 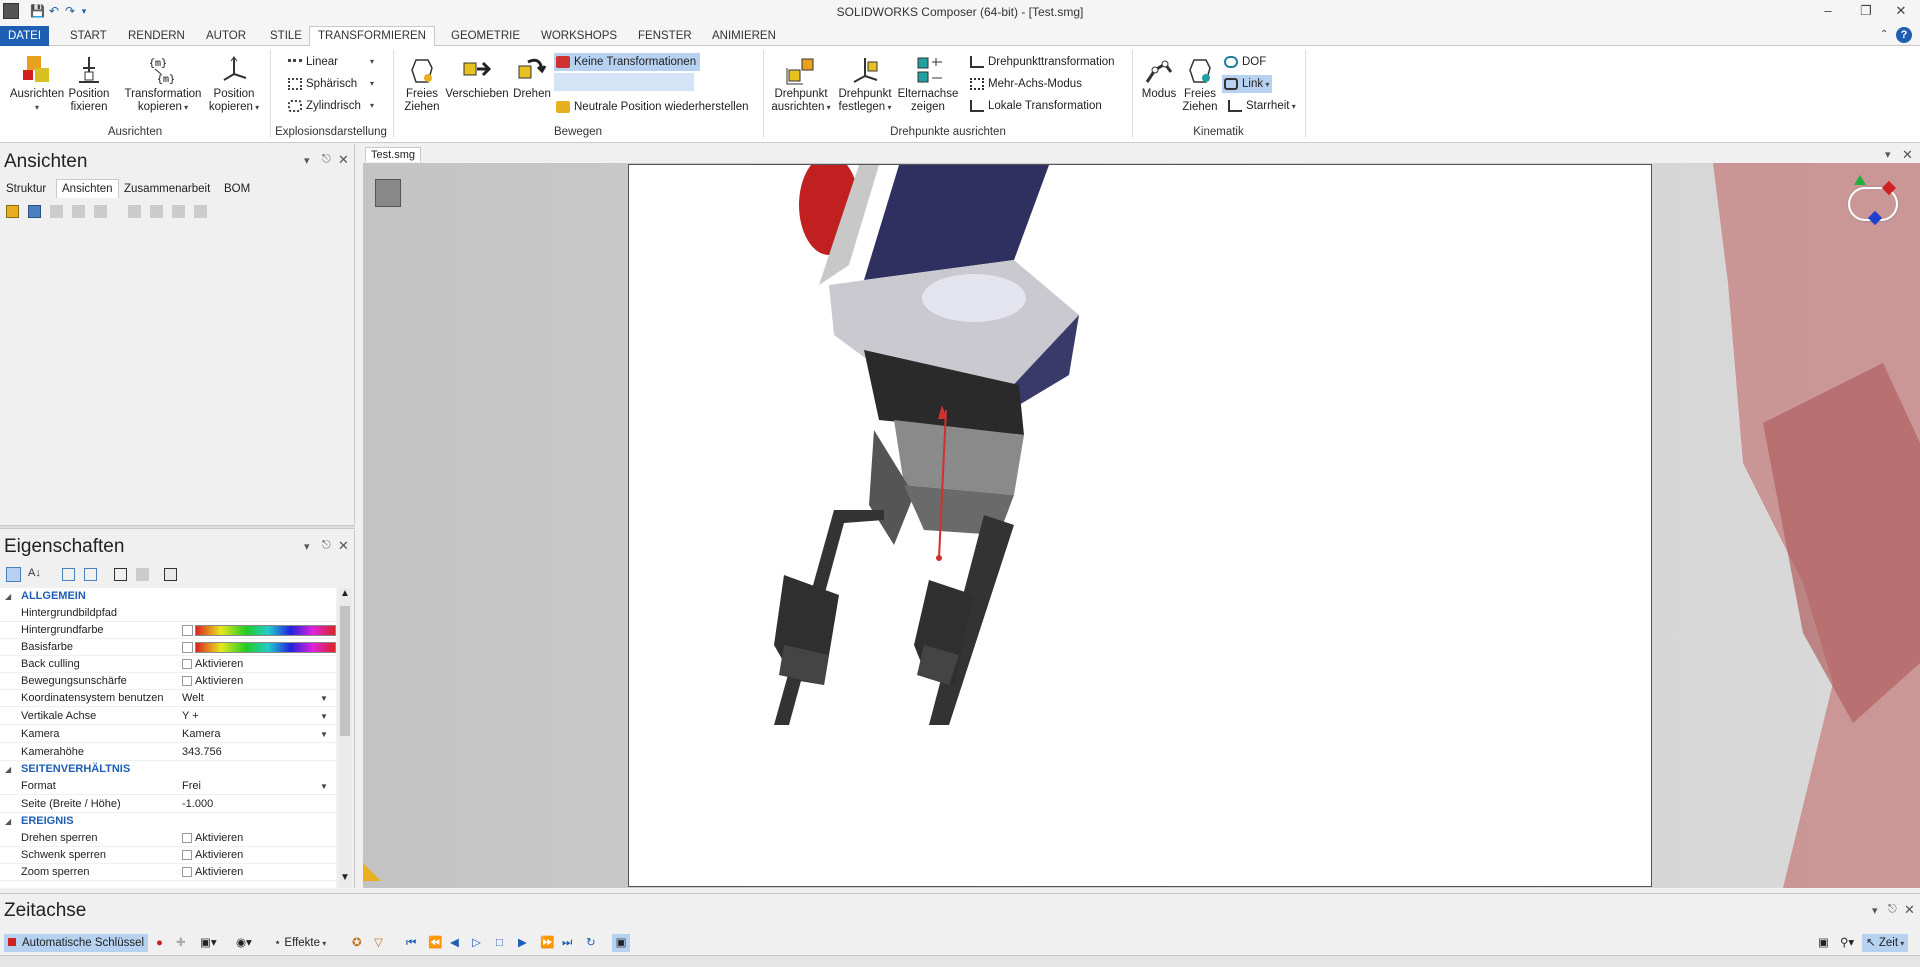 I want to click on kinematik-freies-ziehen-button: Freies Ziehen, so click(x=1200, y=84).